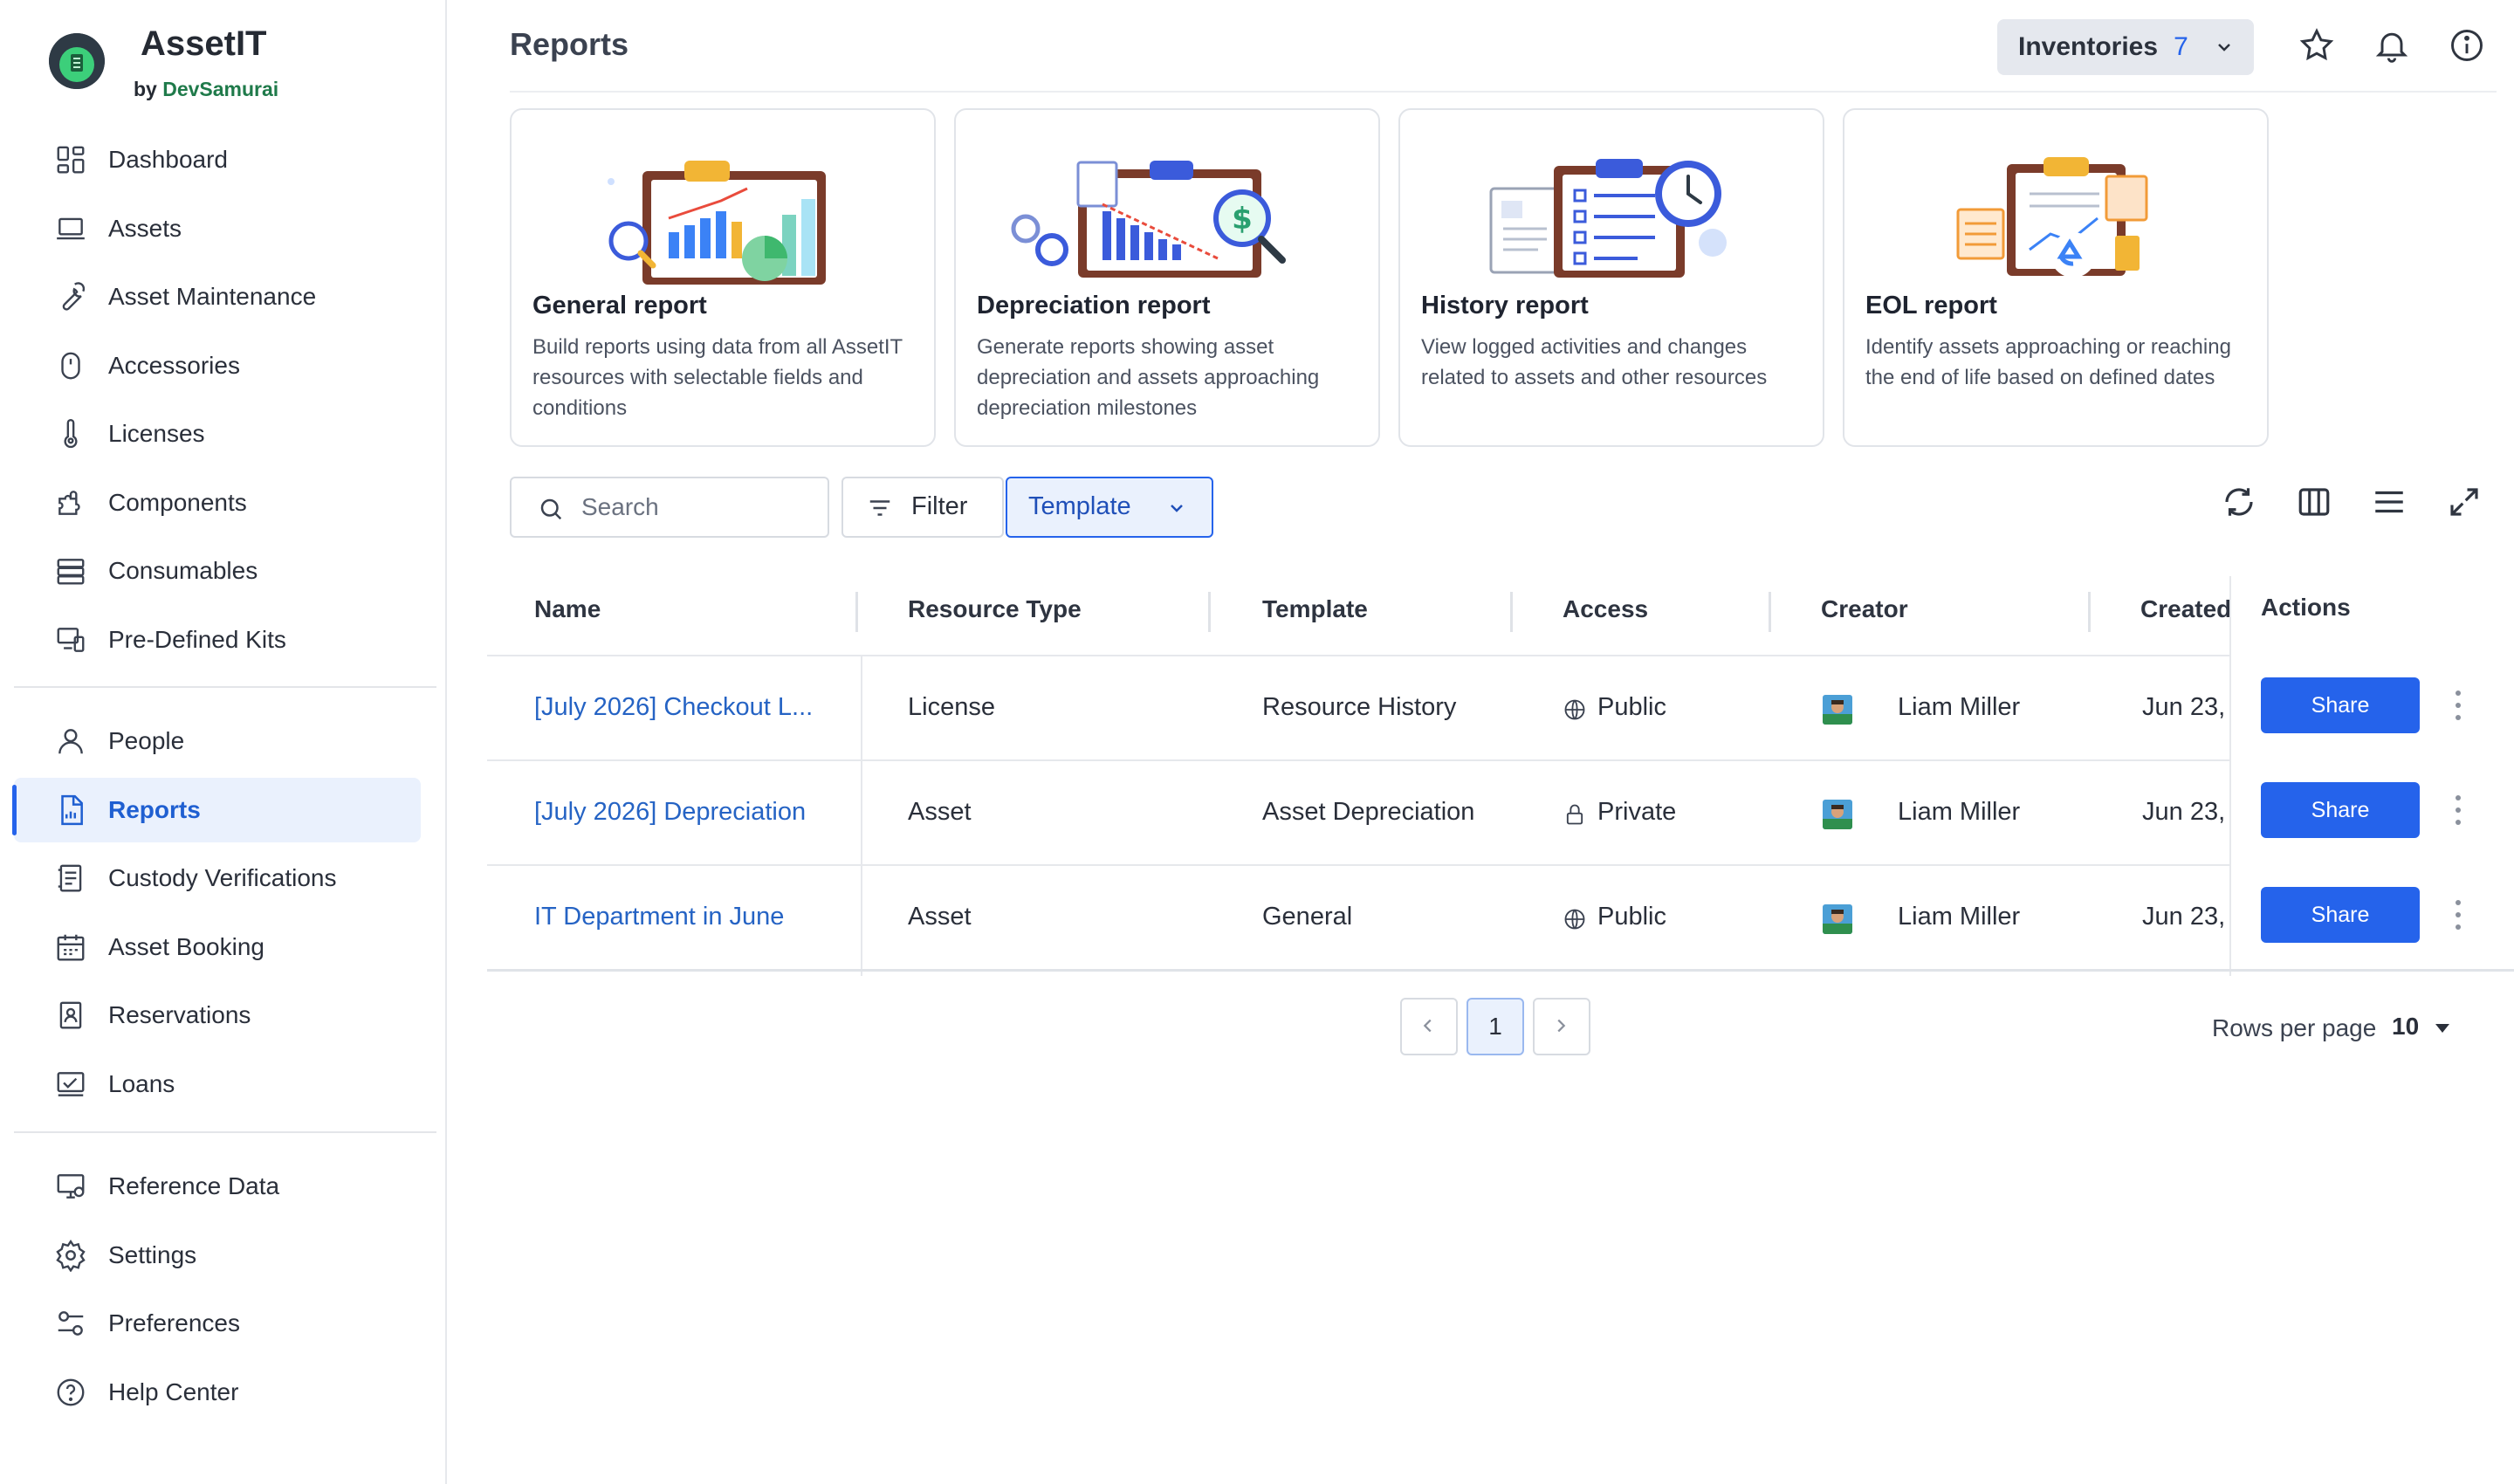  What do you see at coordinates (1605, 609) in the screenshot?
I see `column-header-access: Access` at bounding box center [1605, 609].